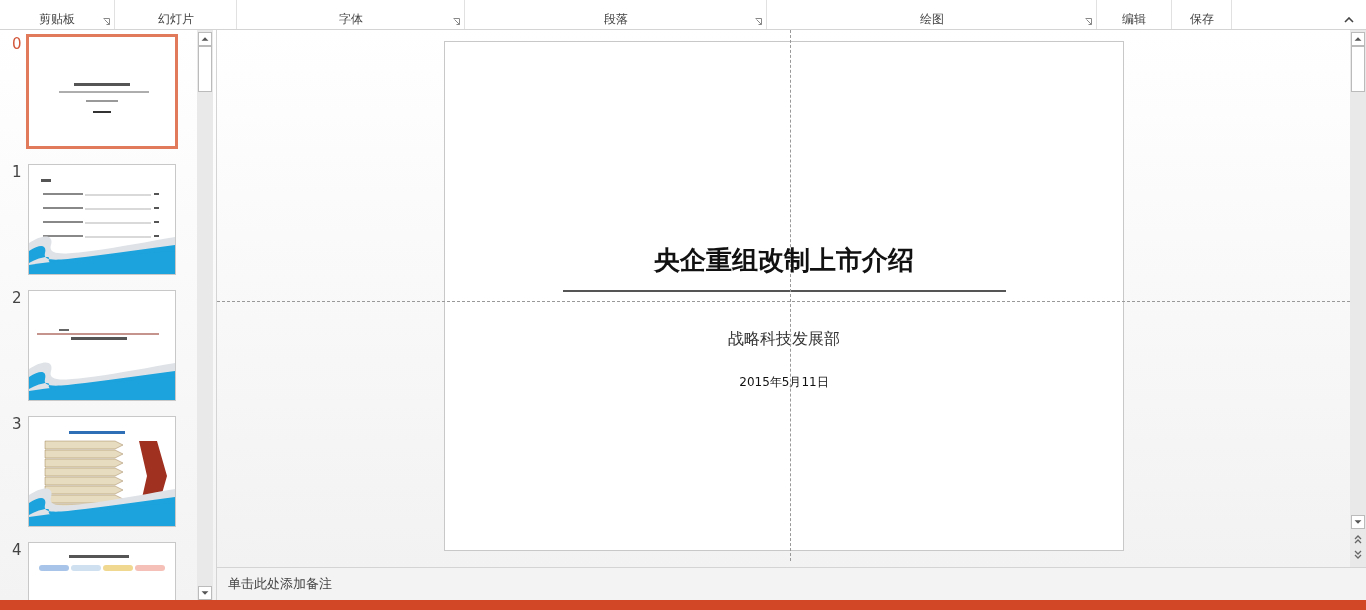 The height and width of the screenshot is (610, 1366). I want to click on slide-number: 3, so click(17, 424).